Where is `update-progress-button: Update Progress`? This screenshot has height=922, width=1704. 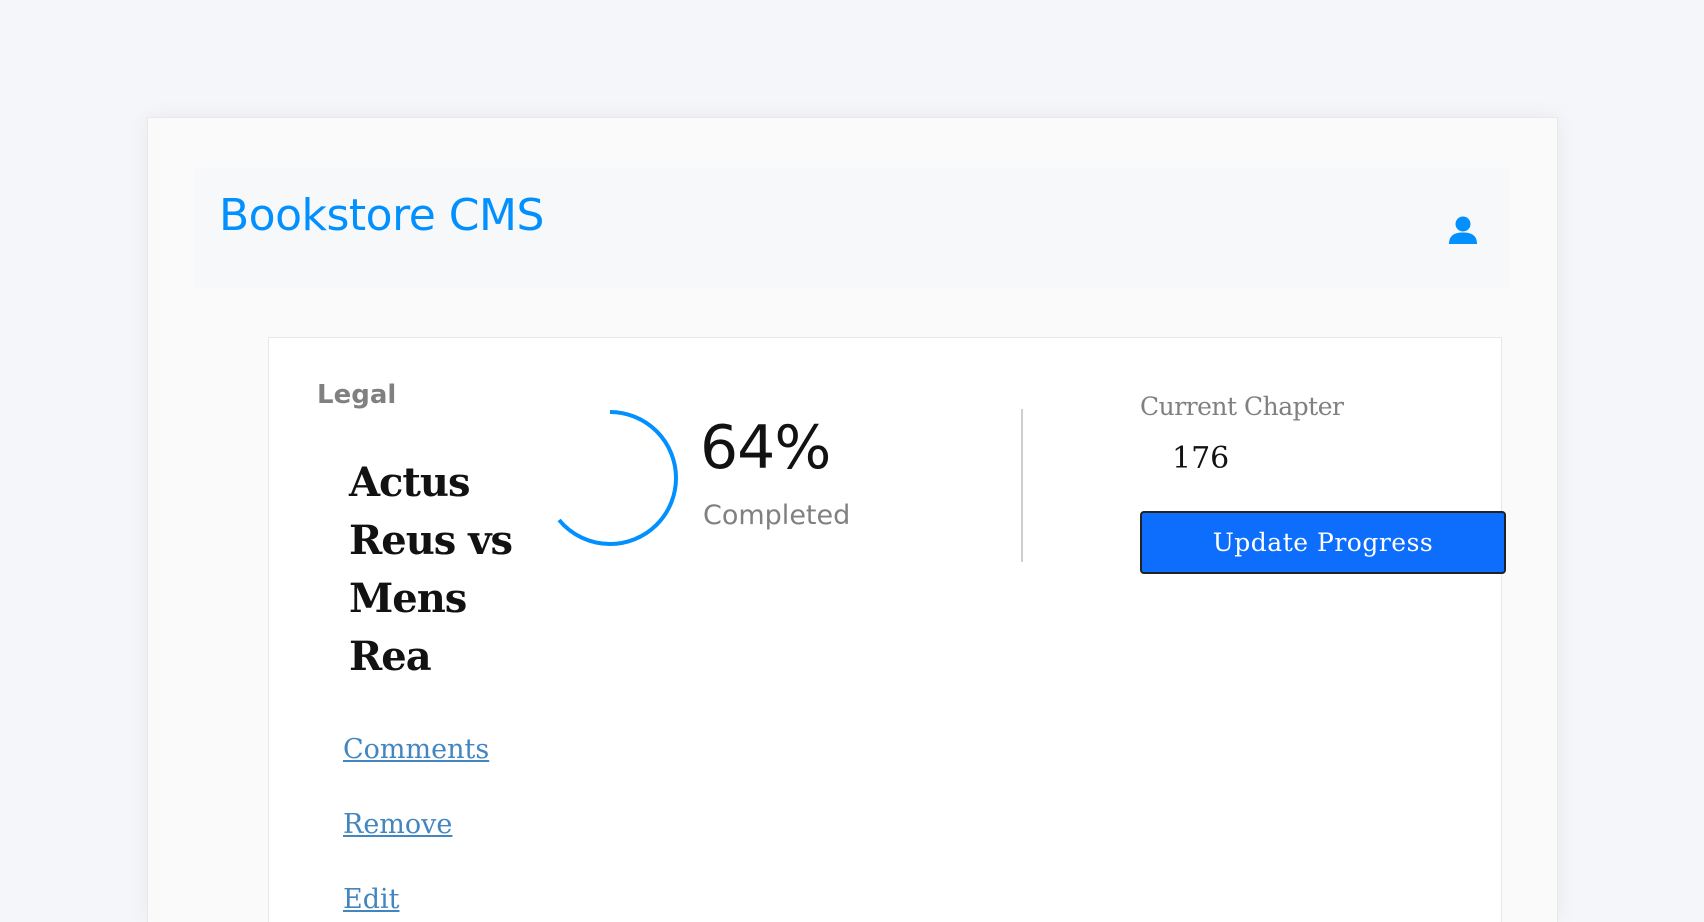 update-progress-button: Update Progress is located at coordinates (1323, 542).